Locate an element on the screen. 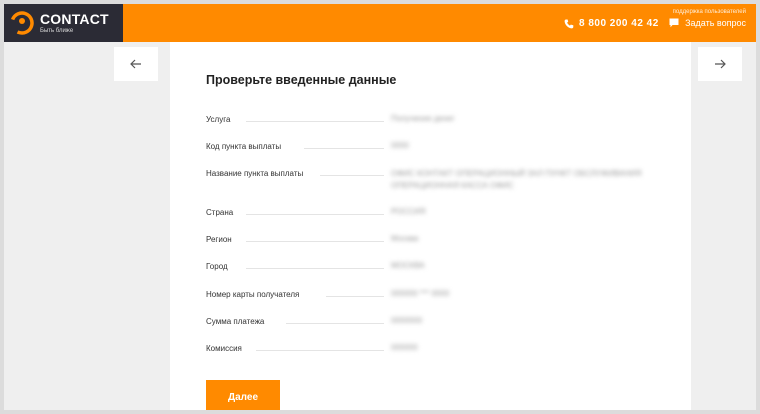  brand-logo: CONTACT Быть ближе is located at coordinates (63, 23).